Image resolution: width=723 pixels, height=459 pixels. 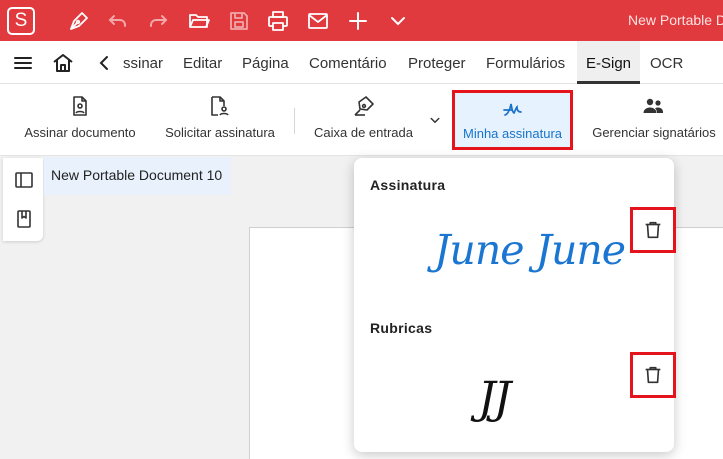 What do you see at coordinates (23, 199) in the screenshot?
I see `left-sidebar` at bounding box center [23, 199].